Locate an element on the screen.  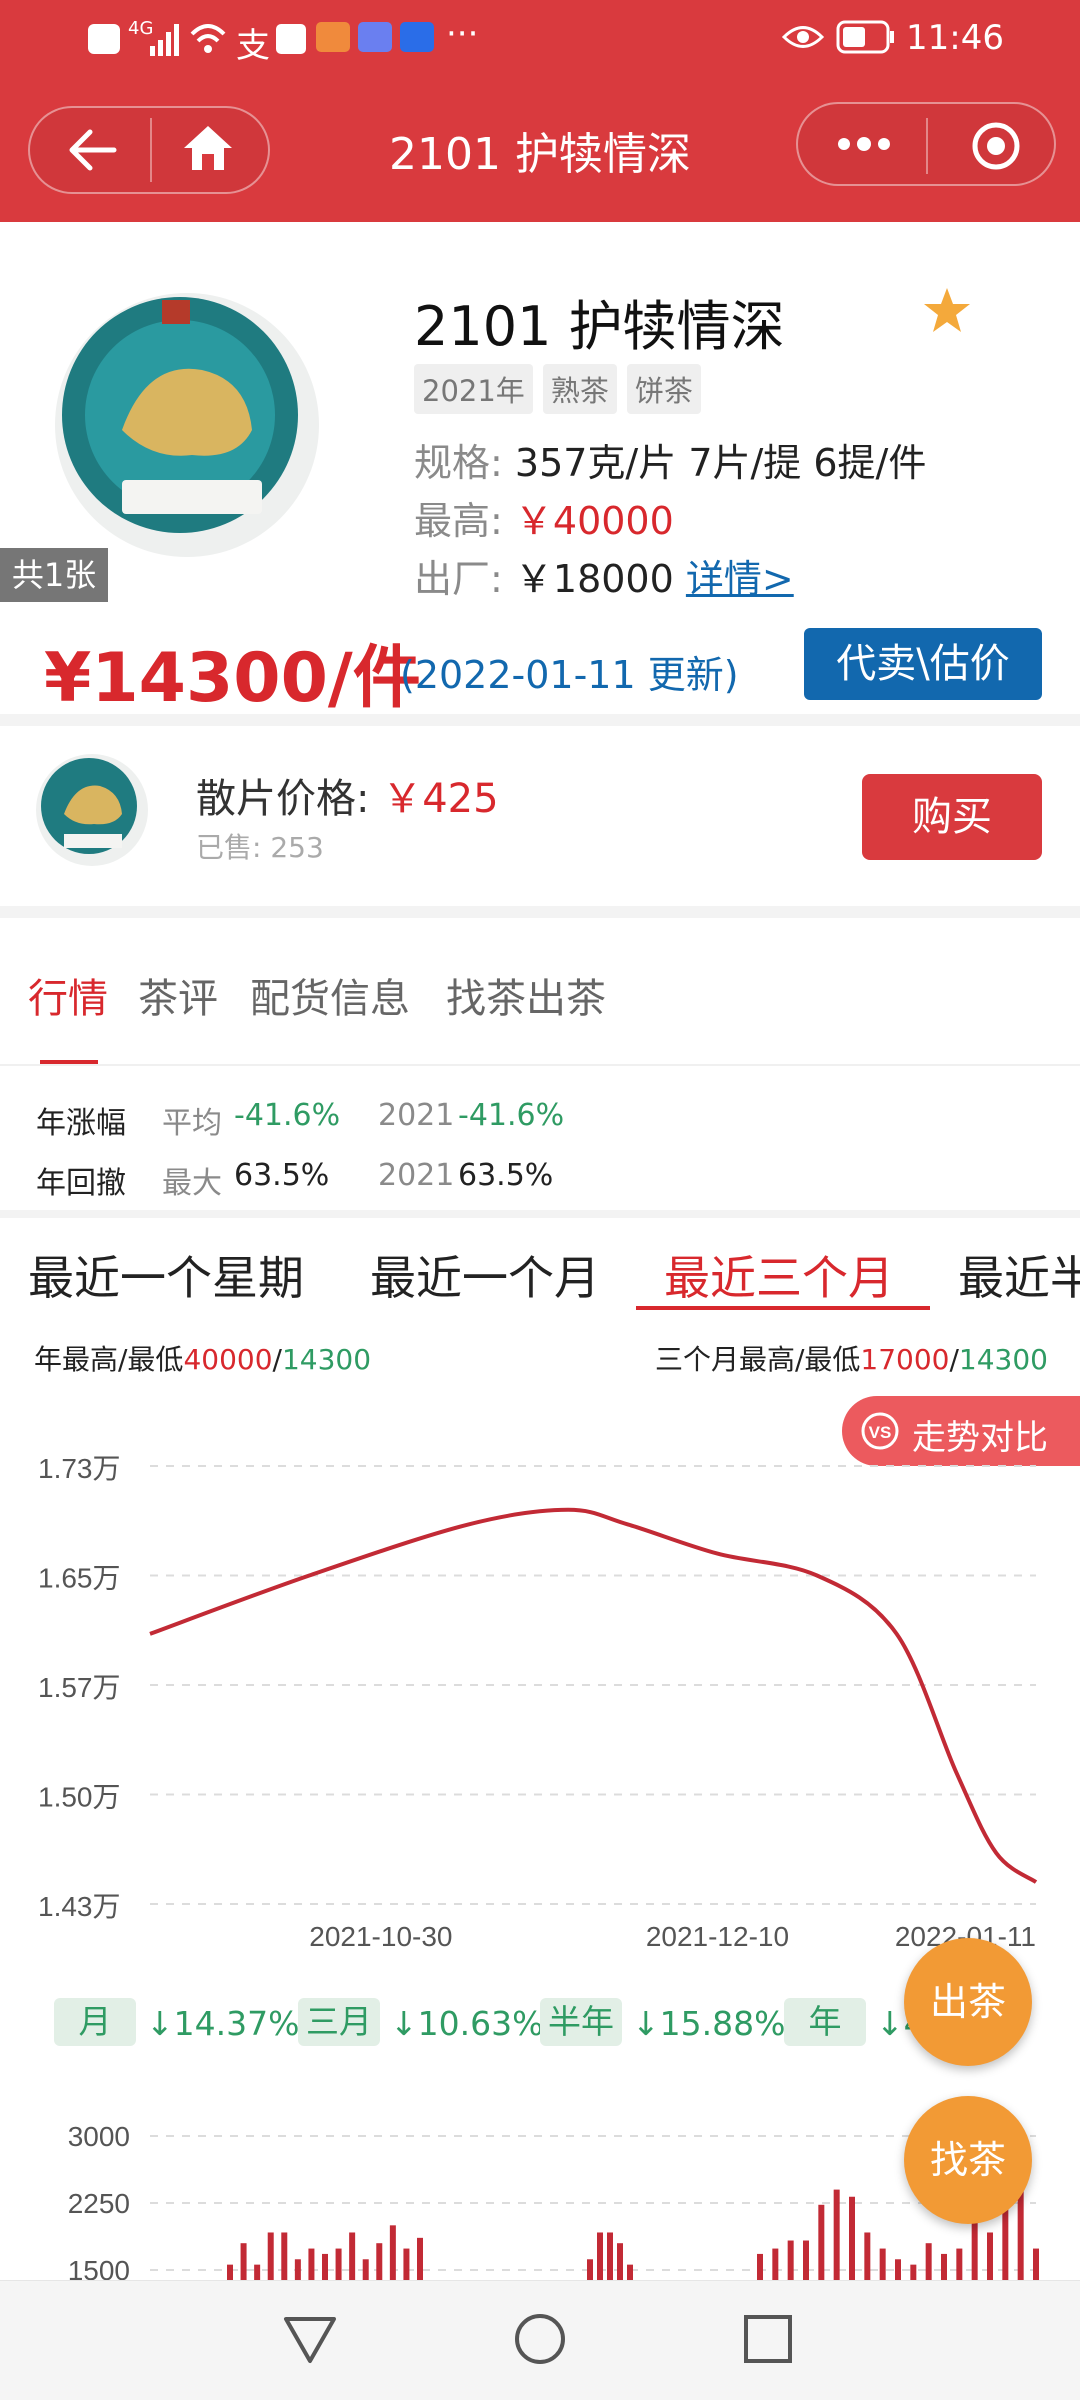
back-triangle-icon is located at coordinates (310, 2339).